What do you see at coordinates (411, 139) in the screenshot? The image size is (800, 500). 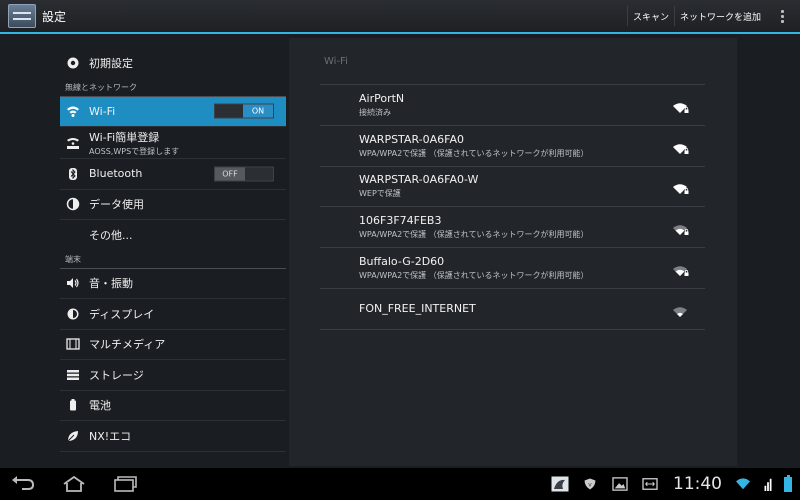 I see `network-name: WARPSTAR-0A6FA0` at bounding box center [411, 139].